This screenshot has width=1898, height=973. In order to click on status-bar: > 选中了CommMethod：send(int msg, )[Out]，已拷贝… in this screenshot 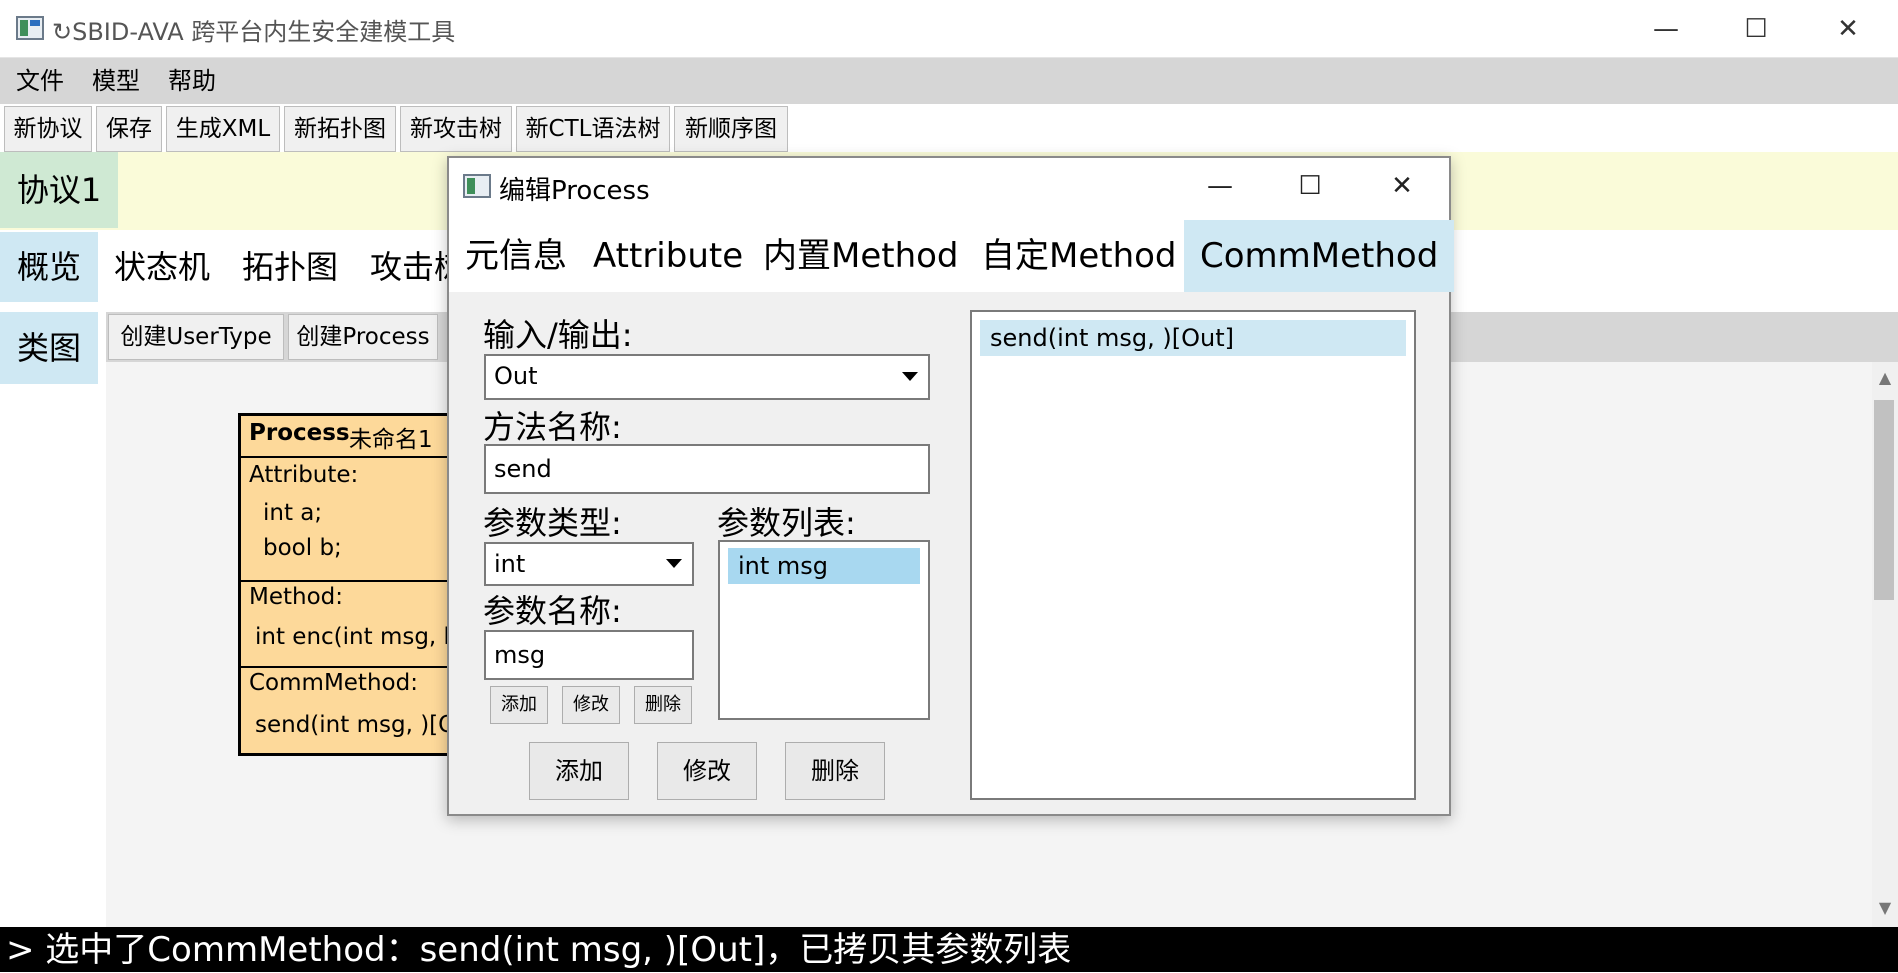, I will do `click(949, 949)`.